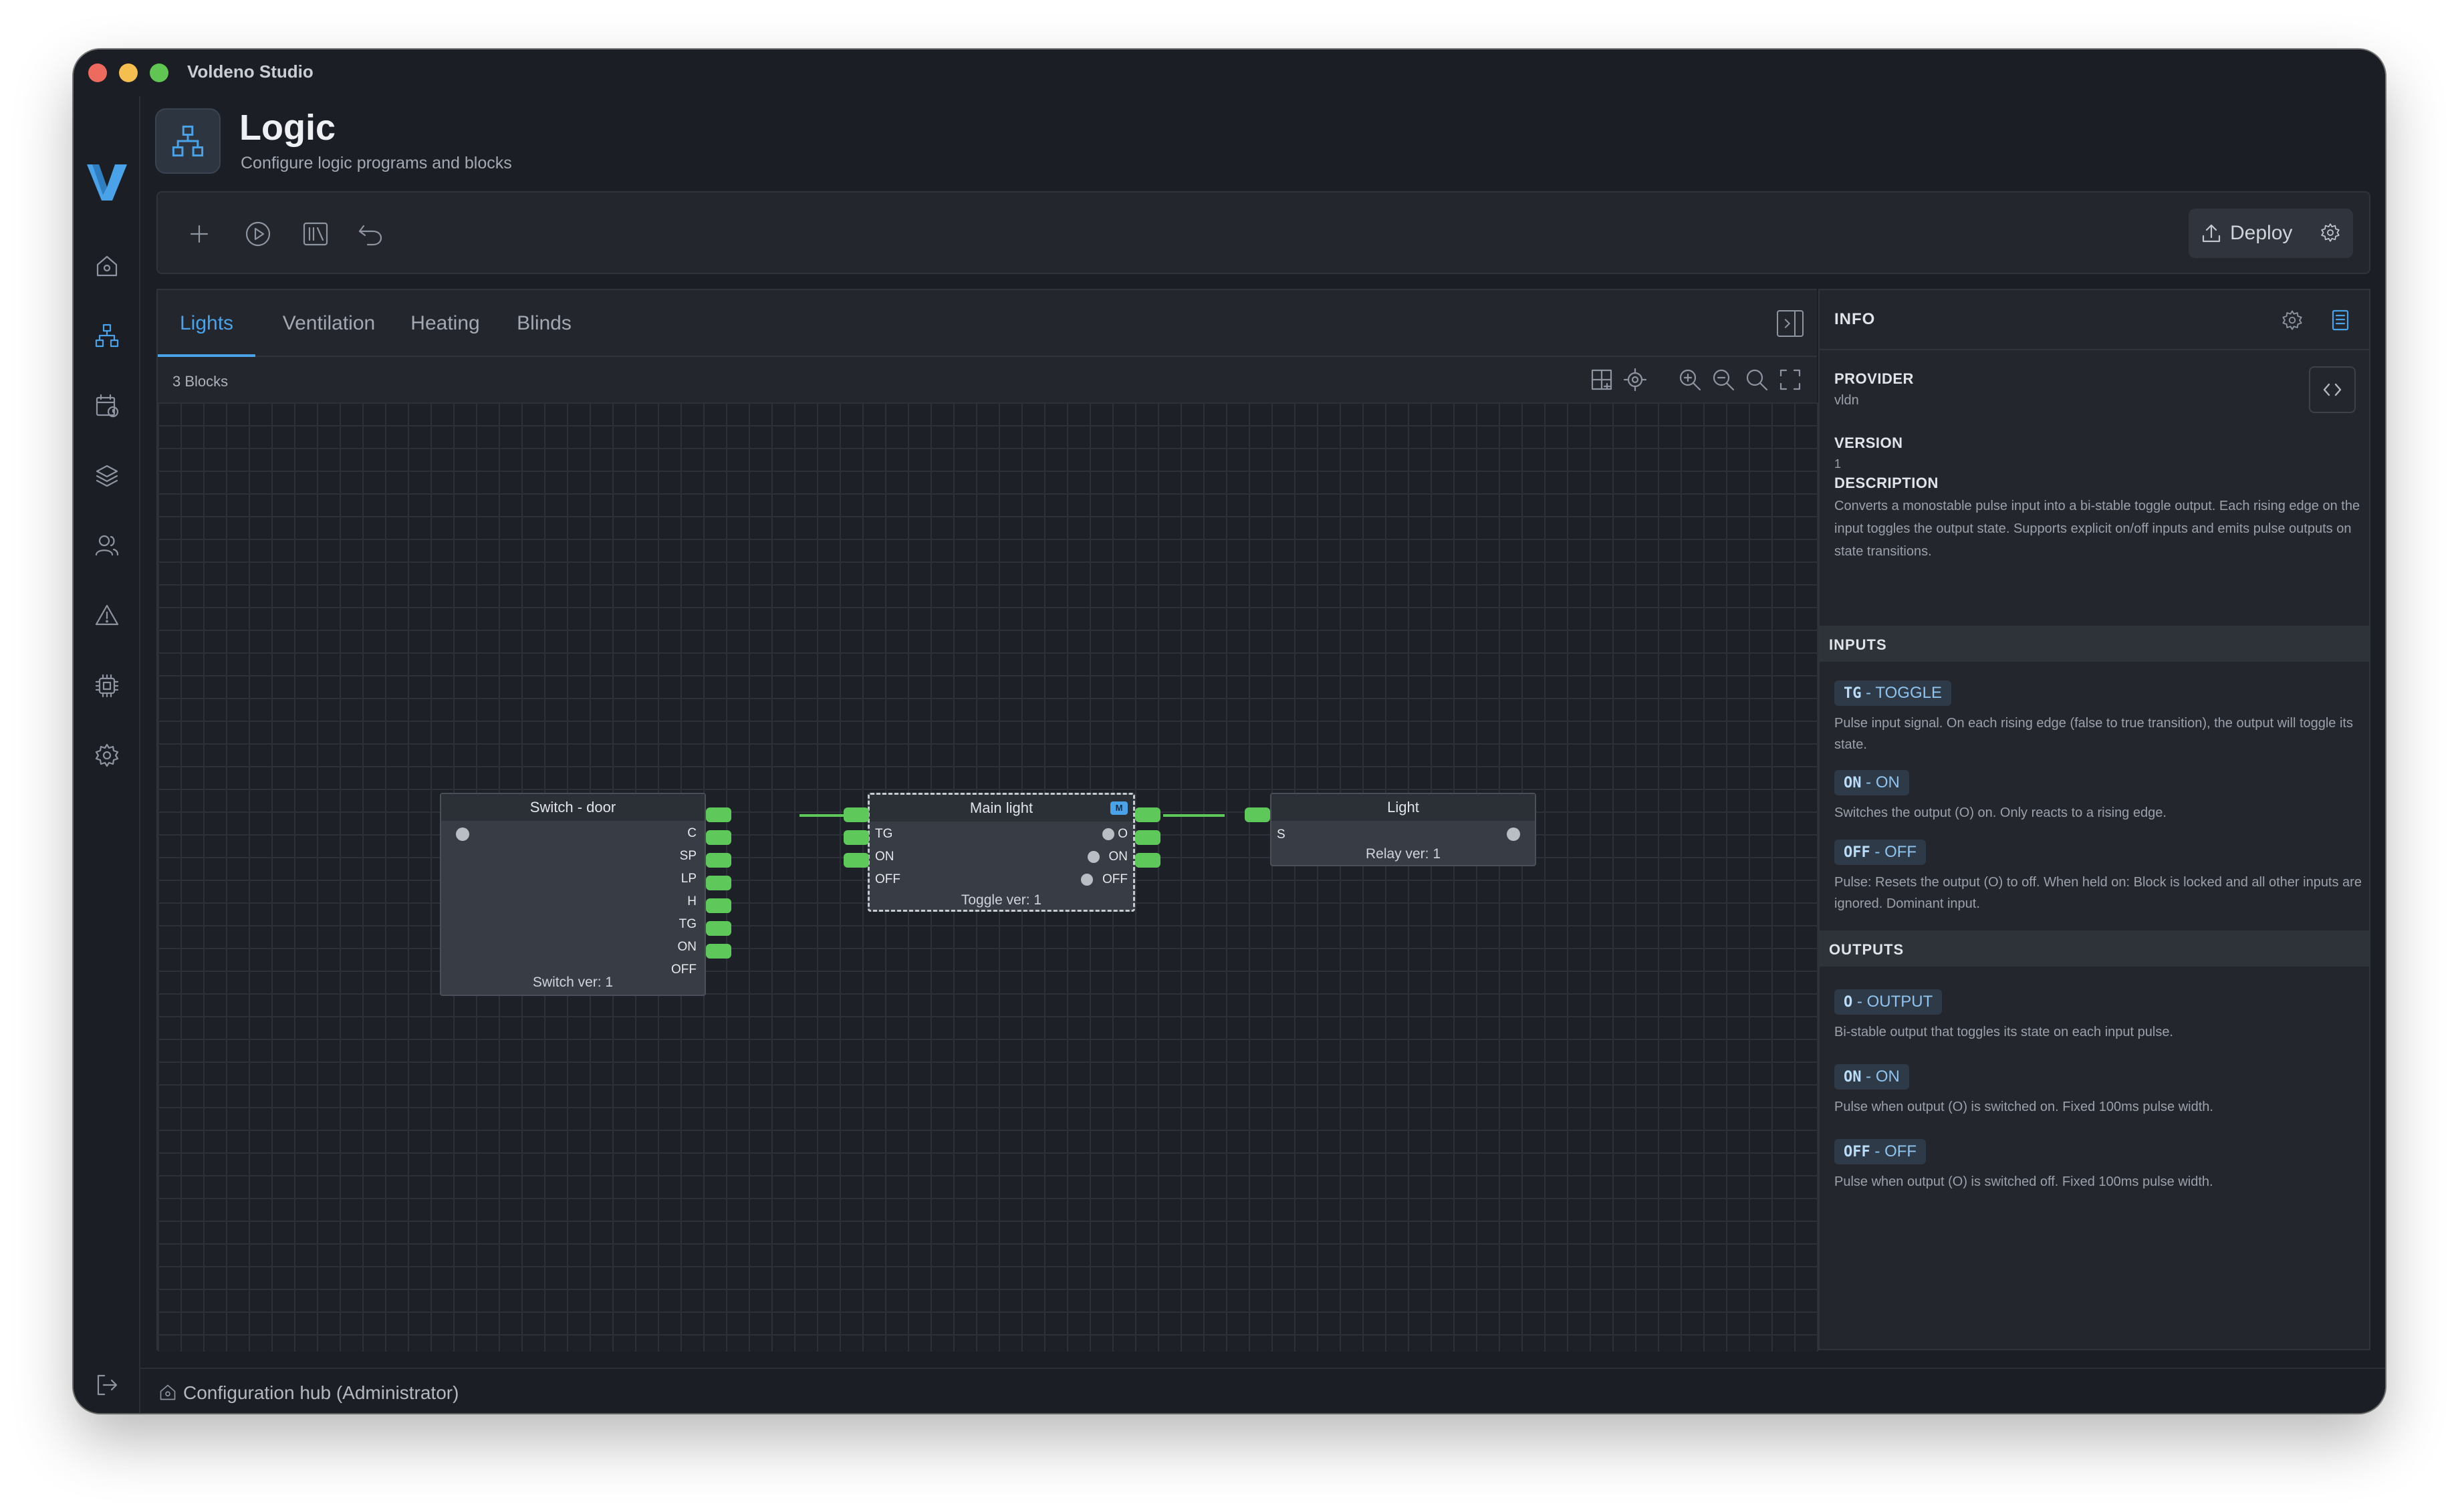  I want to click on block-light: Light S Relay ver: 1, so click(1403, 829).